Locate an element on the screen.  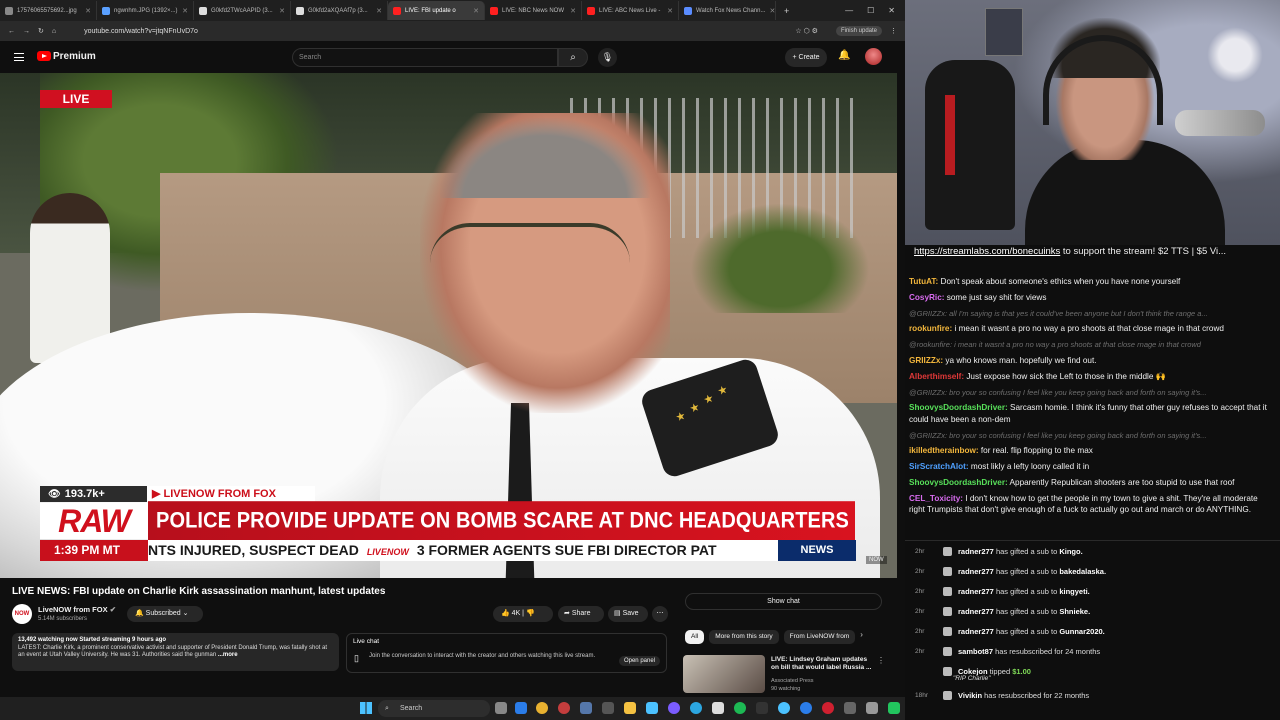
browser-tab: Watch Fox News Chann... ✕ is located at coordinates (727, 10).